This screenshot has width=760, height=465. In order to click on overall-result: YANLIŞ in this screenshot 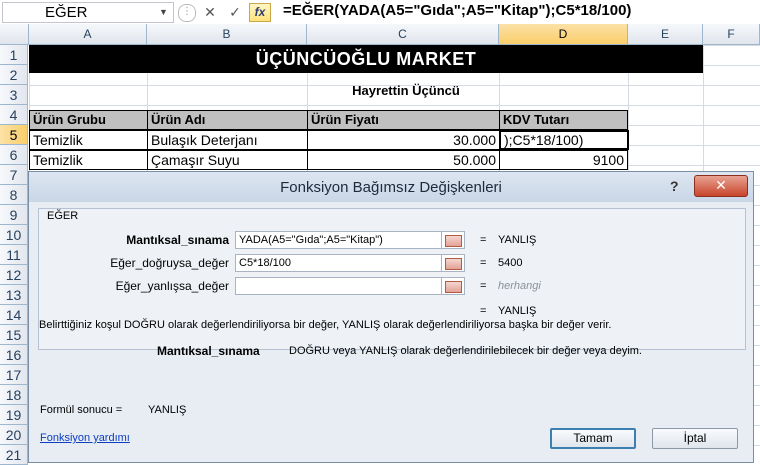, I will do `click(517, 311)`.